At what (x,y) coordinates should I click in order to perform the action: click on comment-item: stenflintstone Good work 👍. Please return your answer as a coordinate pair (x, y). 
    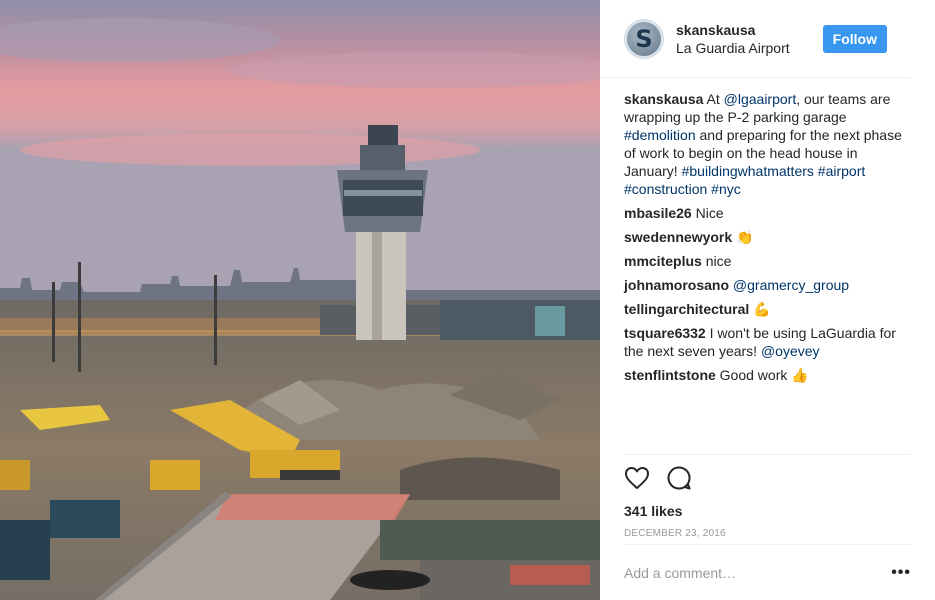
    Looking at the image, I should click on (767, 375).